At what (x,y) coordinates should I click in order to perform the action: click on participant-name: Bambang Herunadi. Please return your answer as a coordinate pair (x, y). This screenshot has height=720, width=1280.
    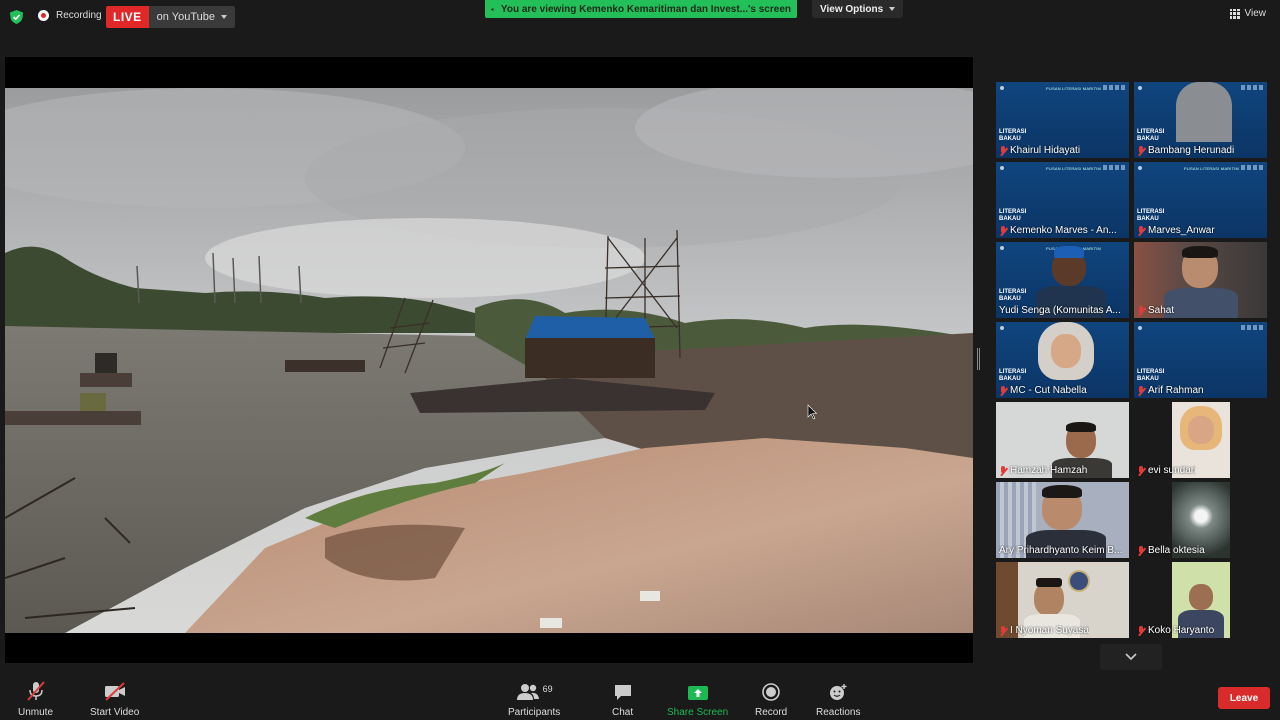
    Looking at the image, I should click on (1185, 150).